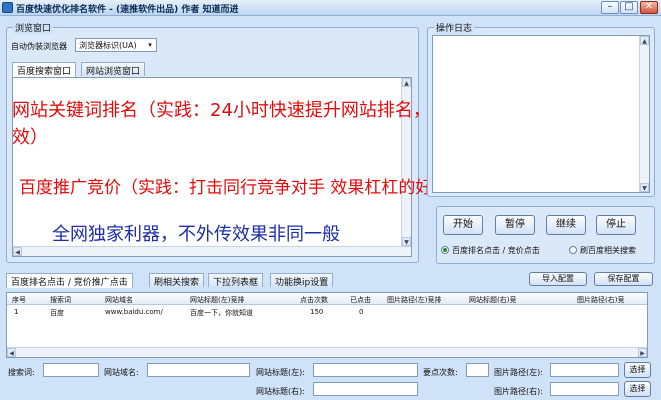  What do you see at coordinates (71, 370) in the screenshot?
I see `keyword-input` at bounding box center [71, 370].